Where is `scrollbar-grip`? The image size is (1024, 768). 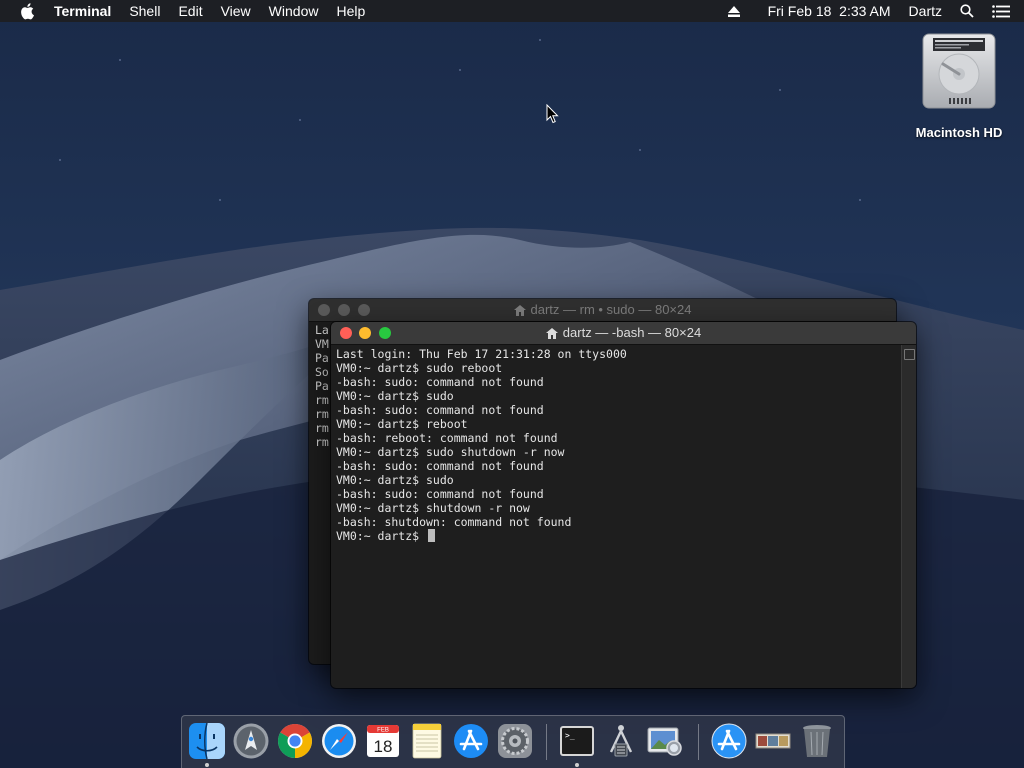 scrollbar-grip is located at coordinates (909, 354).